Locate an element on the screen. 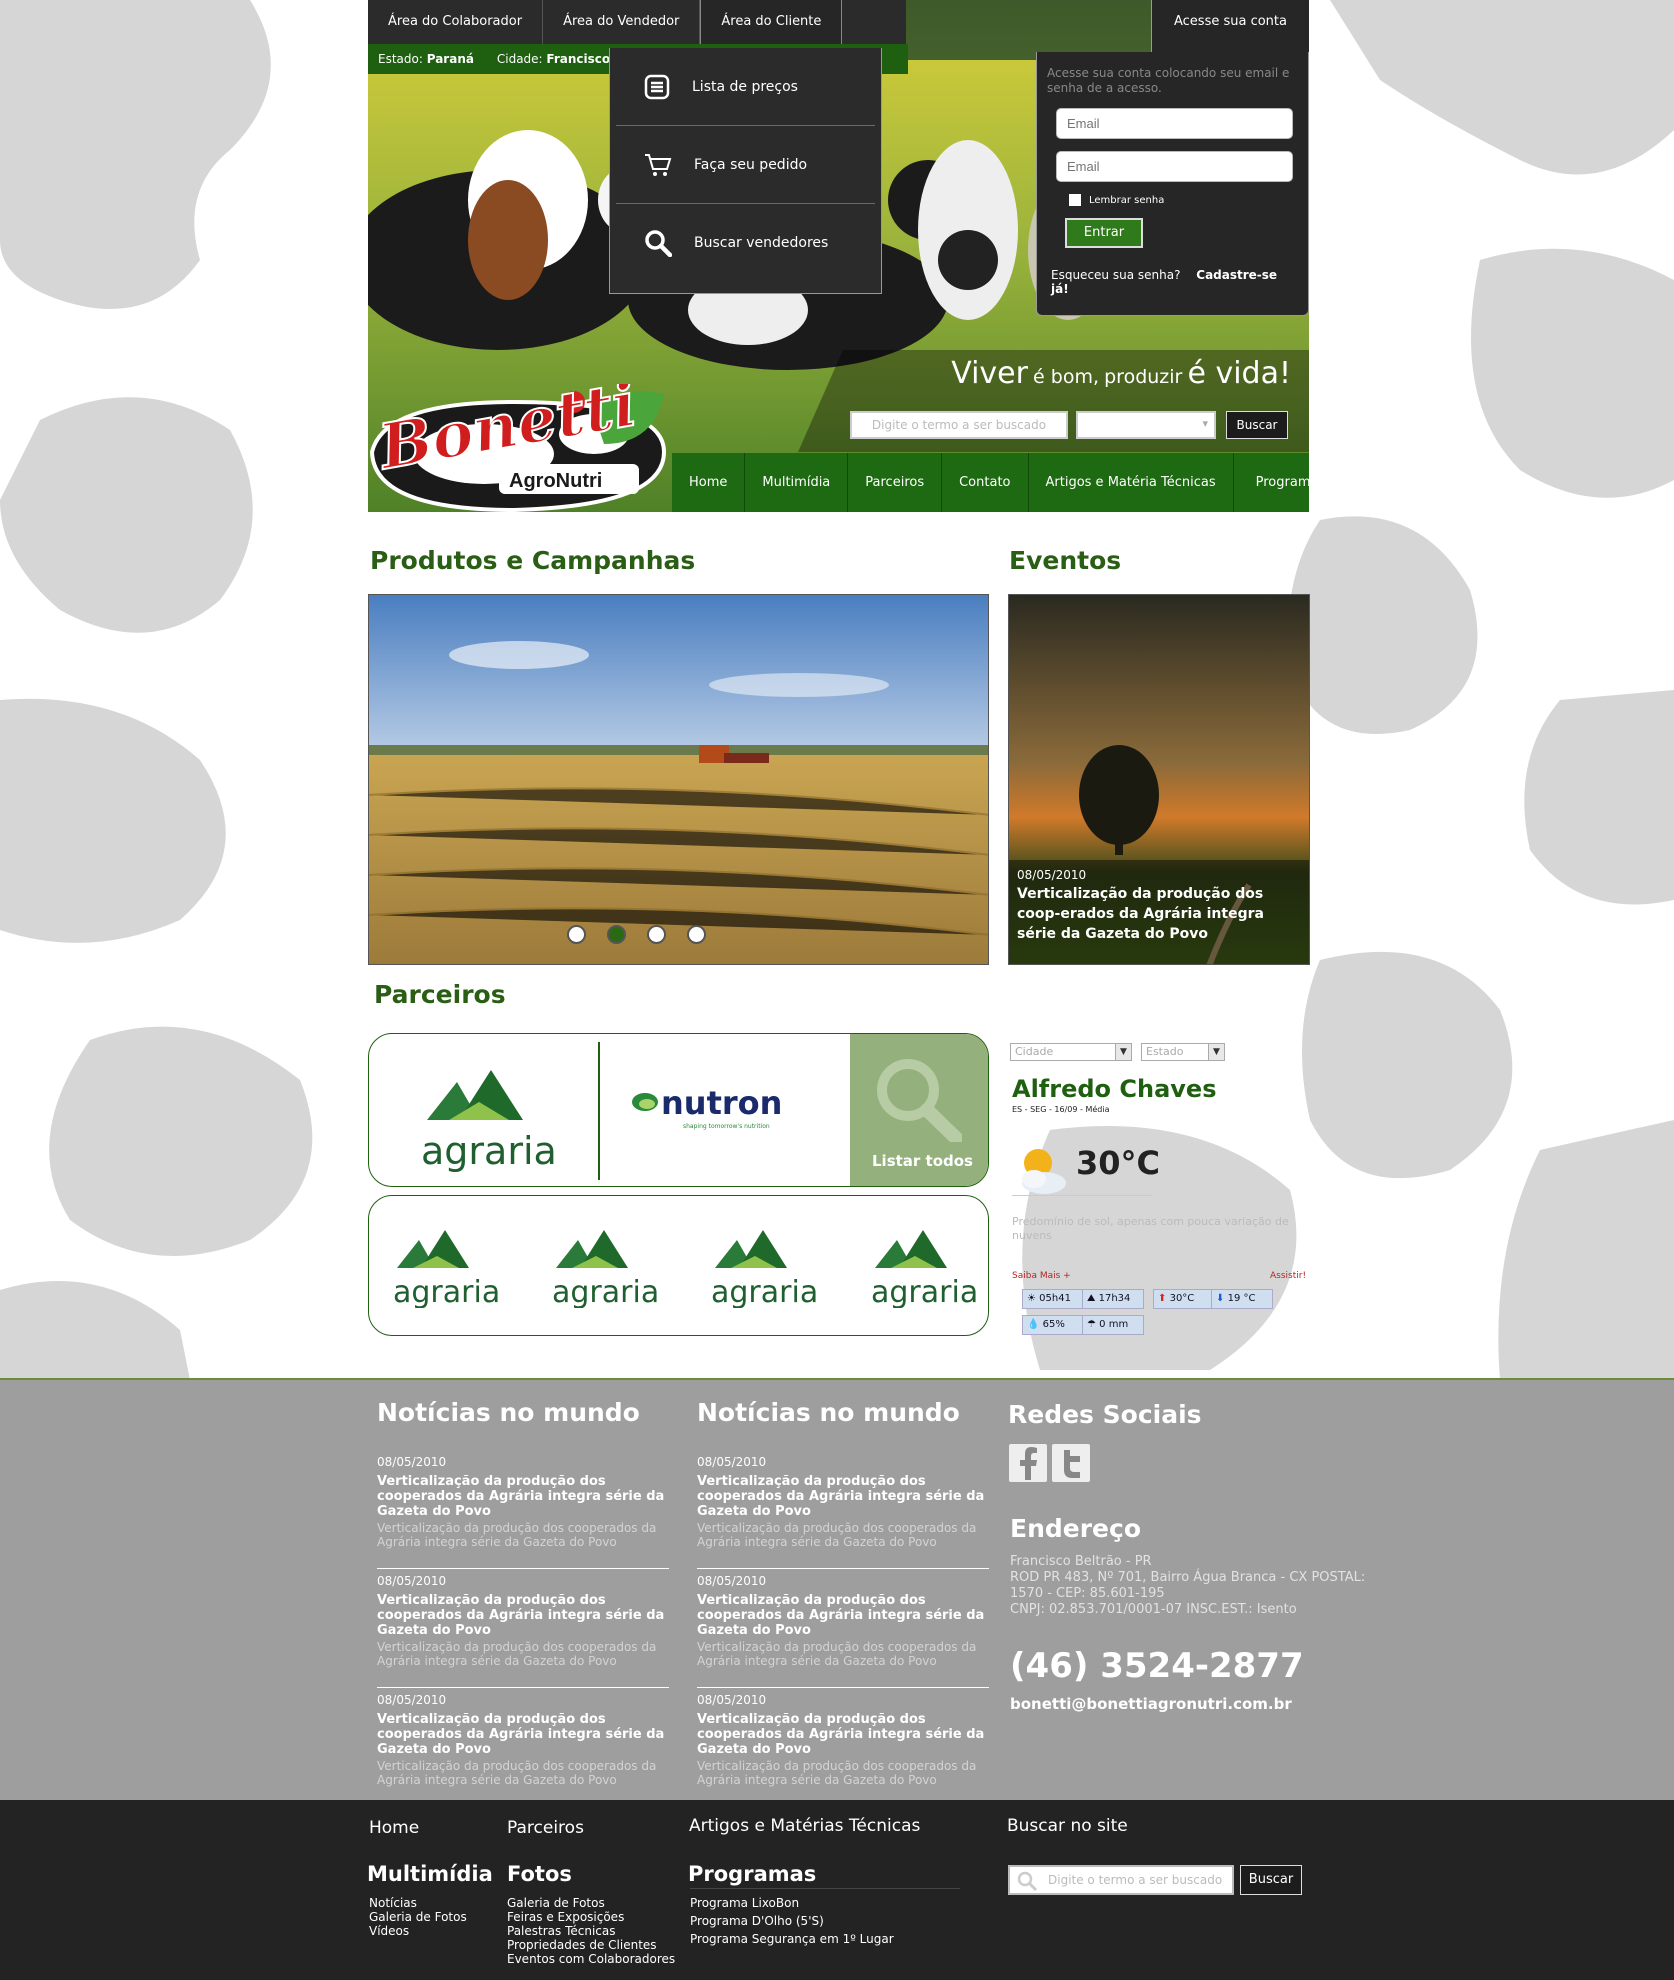 The width and height of the screenshot is (1674, 1980). sunset-chip: ⛰ 17h34 is located at coordinates (1113, 1299).